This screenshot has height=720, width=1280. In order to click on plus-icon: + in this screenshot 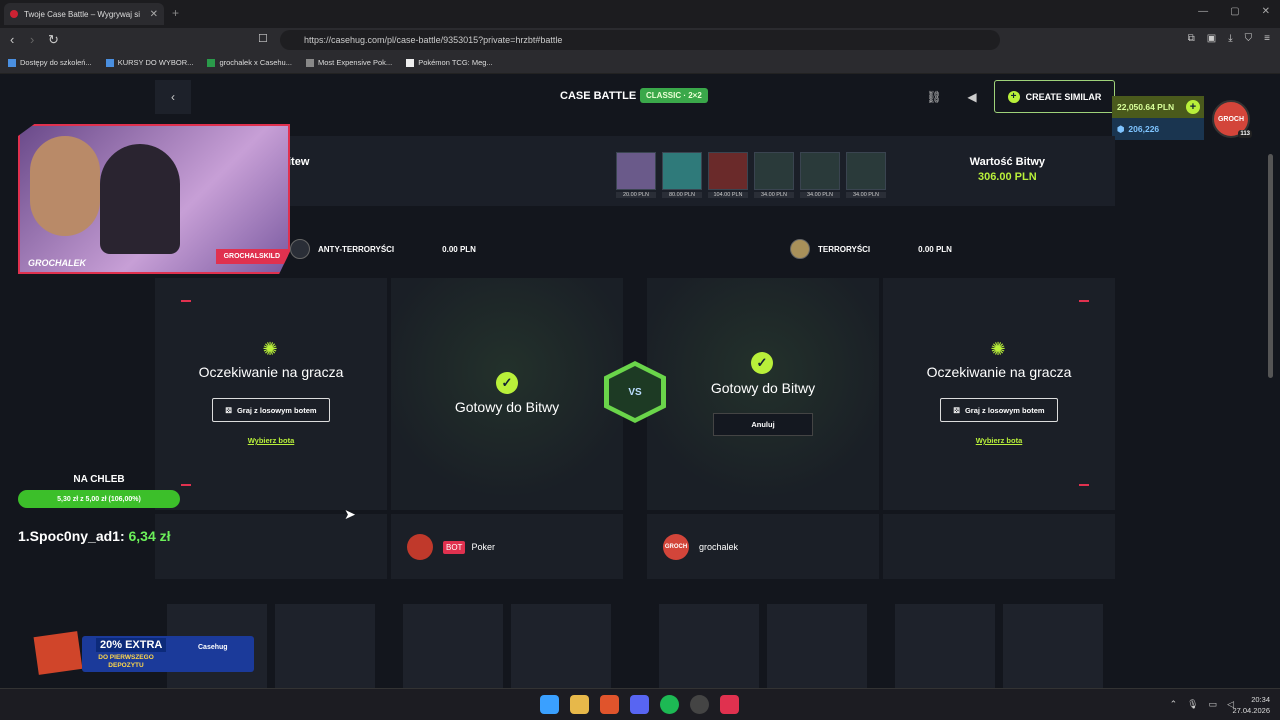, I will do `click(1013, 96)`.